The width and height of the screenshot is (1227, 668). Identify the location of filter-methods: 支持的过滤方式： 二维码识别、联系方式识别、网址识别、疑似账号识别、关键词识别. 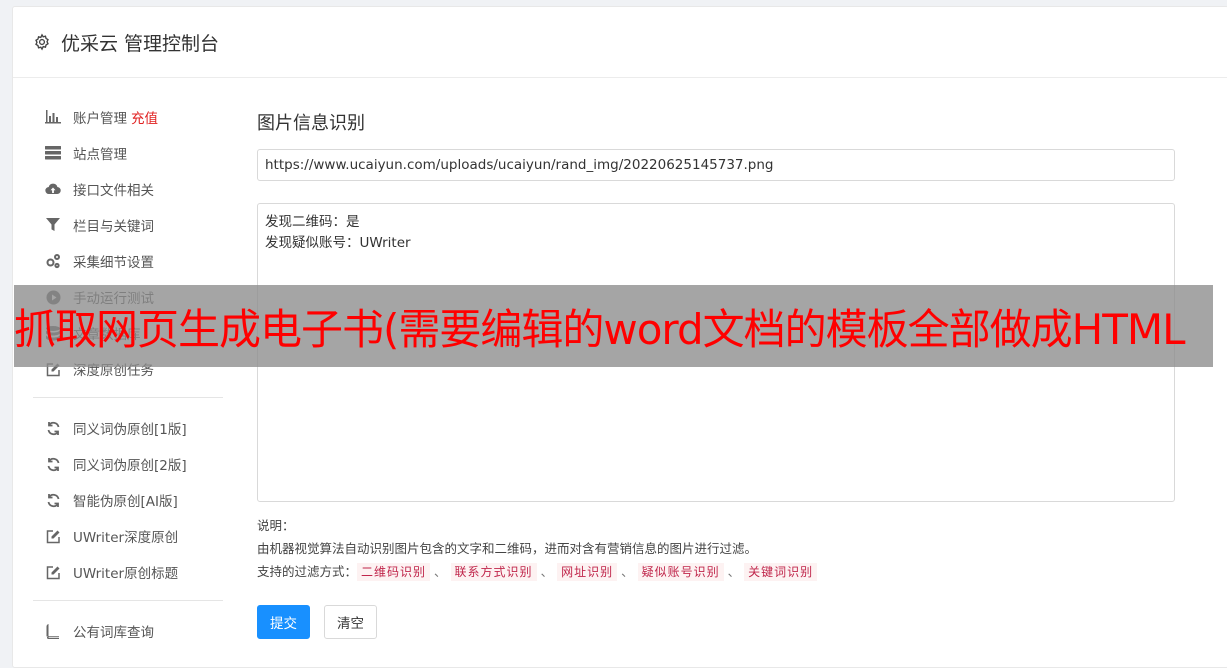
(717, 571).